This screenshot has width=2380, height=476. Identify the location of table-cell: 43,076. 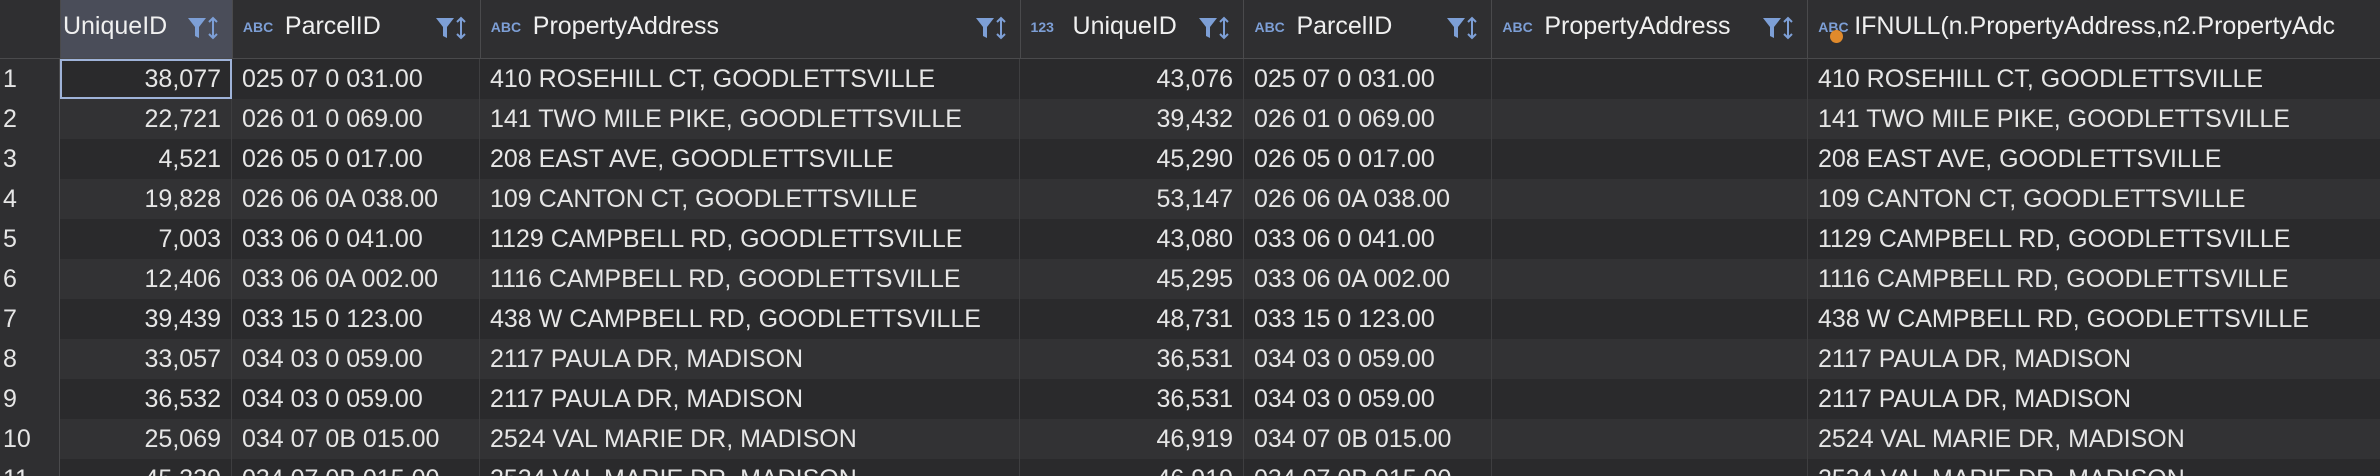
(1132, 79).